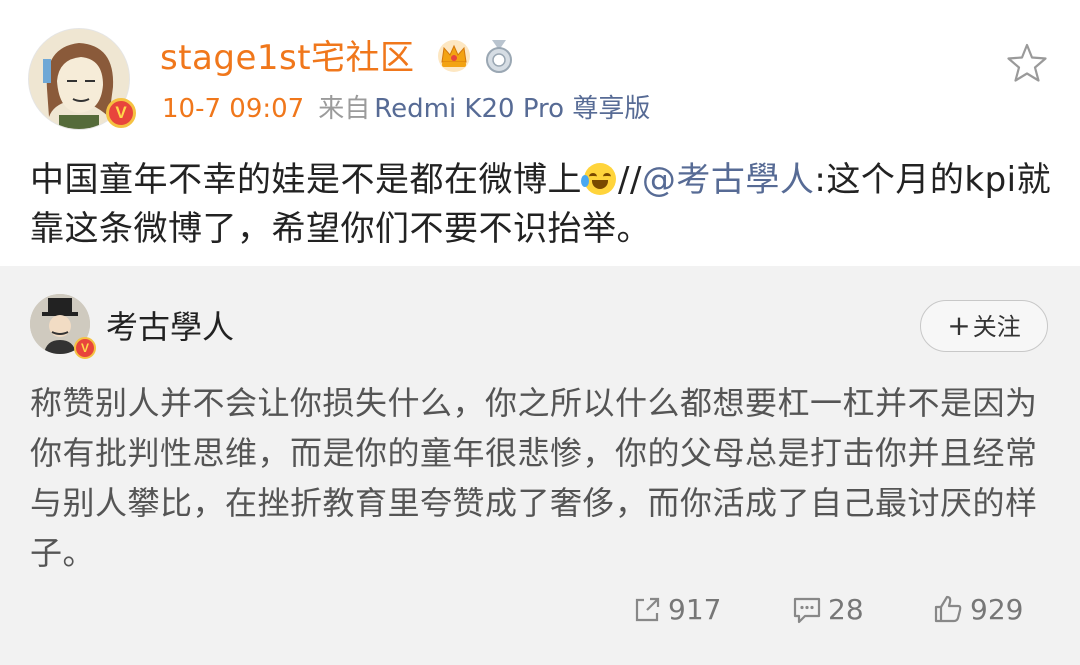 This screenshot has height=665, width=1080. Describe the element at coordinates (807, 610) in the screenshot. I see `comment-icon` at that location.